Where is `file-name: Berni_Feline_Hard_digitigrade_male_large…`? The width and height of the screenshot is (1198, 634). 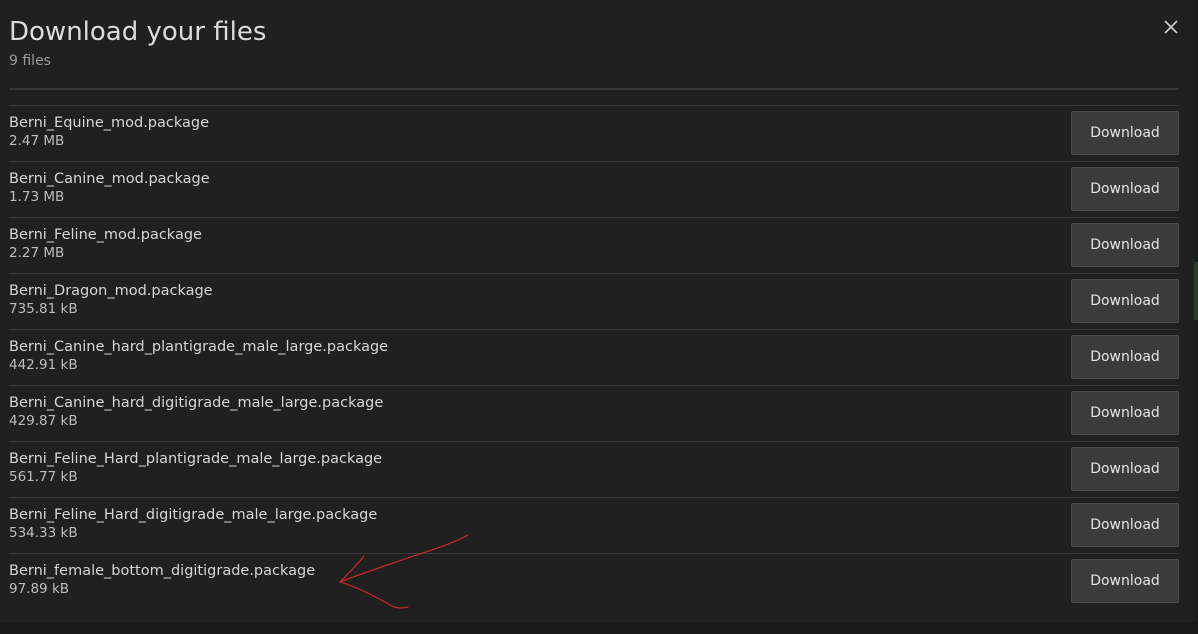 file-name: Berni_Feline_Hard_digitigrade_male_large… is located at coordinates (193, 515).